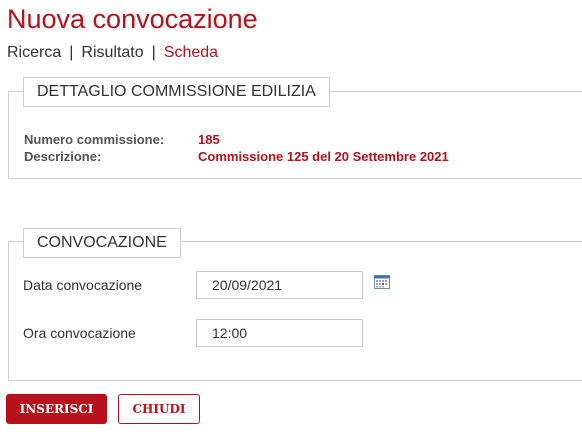  Describe the element at coordinates (382, 282) in the screenshot. I see `calendar-icon` at that location.